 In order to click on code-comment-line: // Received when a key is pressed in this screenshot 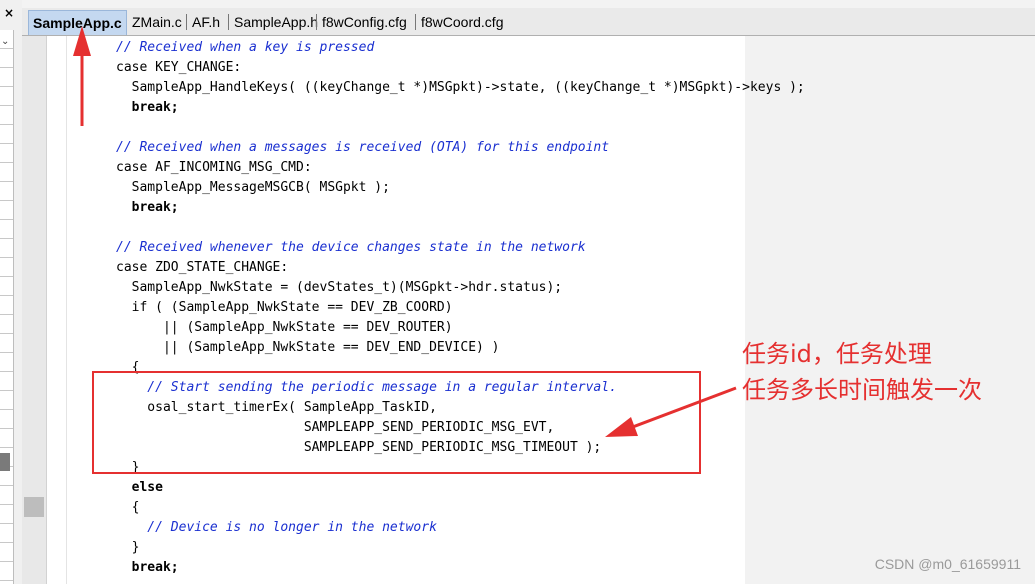, I will do `click(245, 48)`.